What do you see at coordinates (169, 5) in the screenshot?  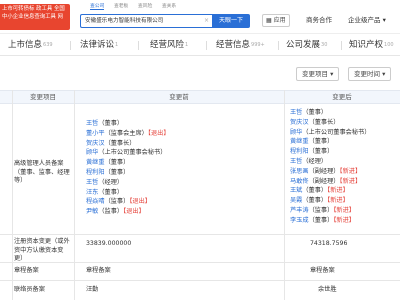 I see `search-tab-relation: 查关系` at bounding box center [169, 5].